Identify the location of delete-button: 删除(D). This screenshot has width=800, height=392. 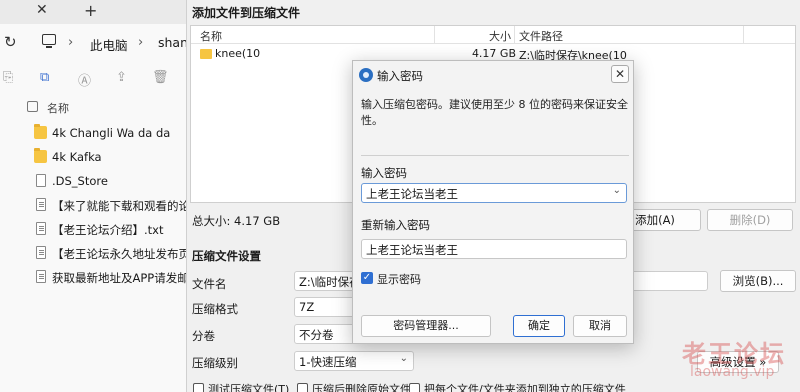
(750, 220).